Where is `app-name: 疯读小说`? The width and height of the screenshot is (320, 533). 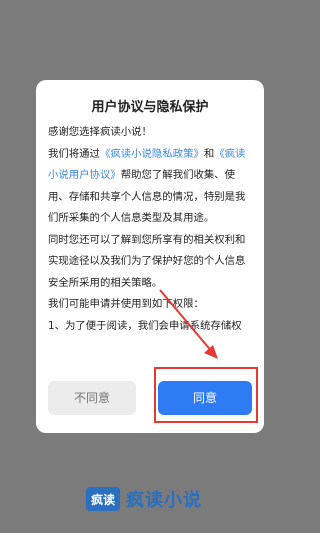 app-name: 疯读小说 is located at coordinates (164, 500).